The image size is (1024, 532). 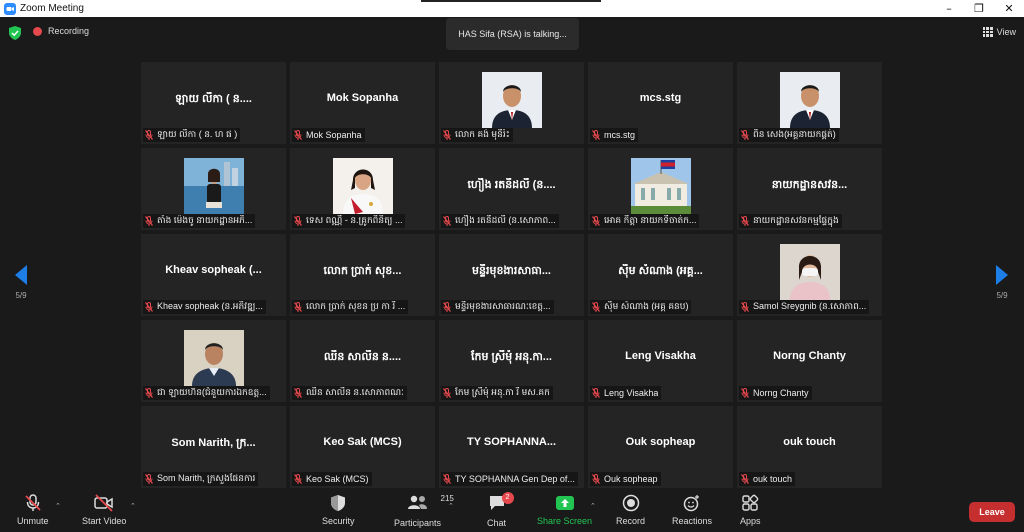 What do you see at coordinates (497, 523) in the screenshot?
I see `chat-label: Chat` at bounding box center [497, 523].